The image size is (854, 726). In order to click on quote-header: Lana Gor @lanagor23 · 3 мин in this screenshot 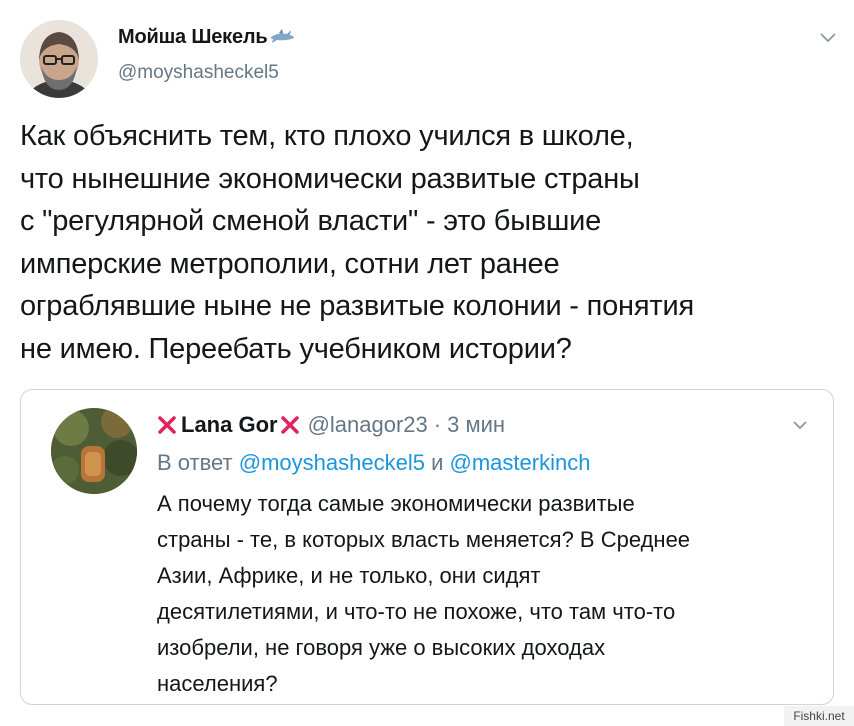, I will do `click(331, 426)`.